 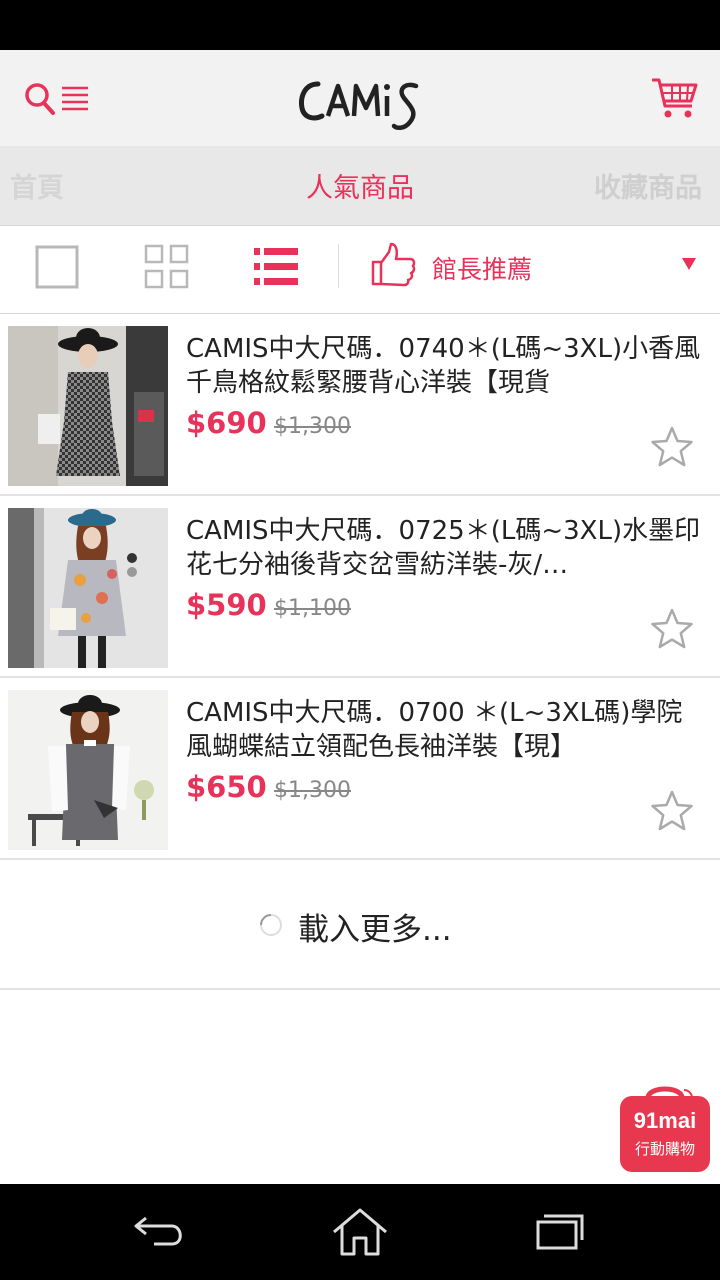 What do you see at coordinates (338, 266) in the screenshot?
I see `toolbar-divider` at bounding box center [338, 266].